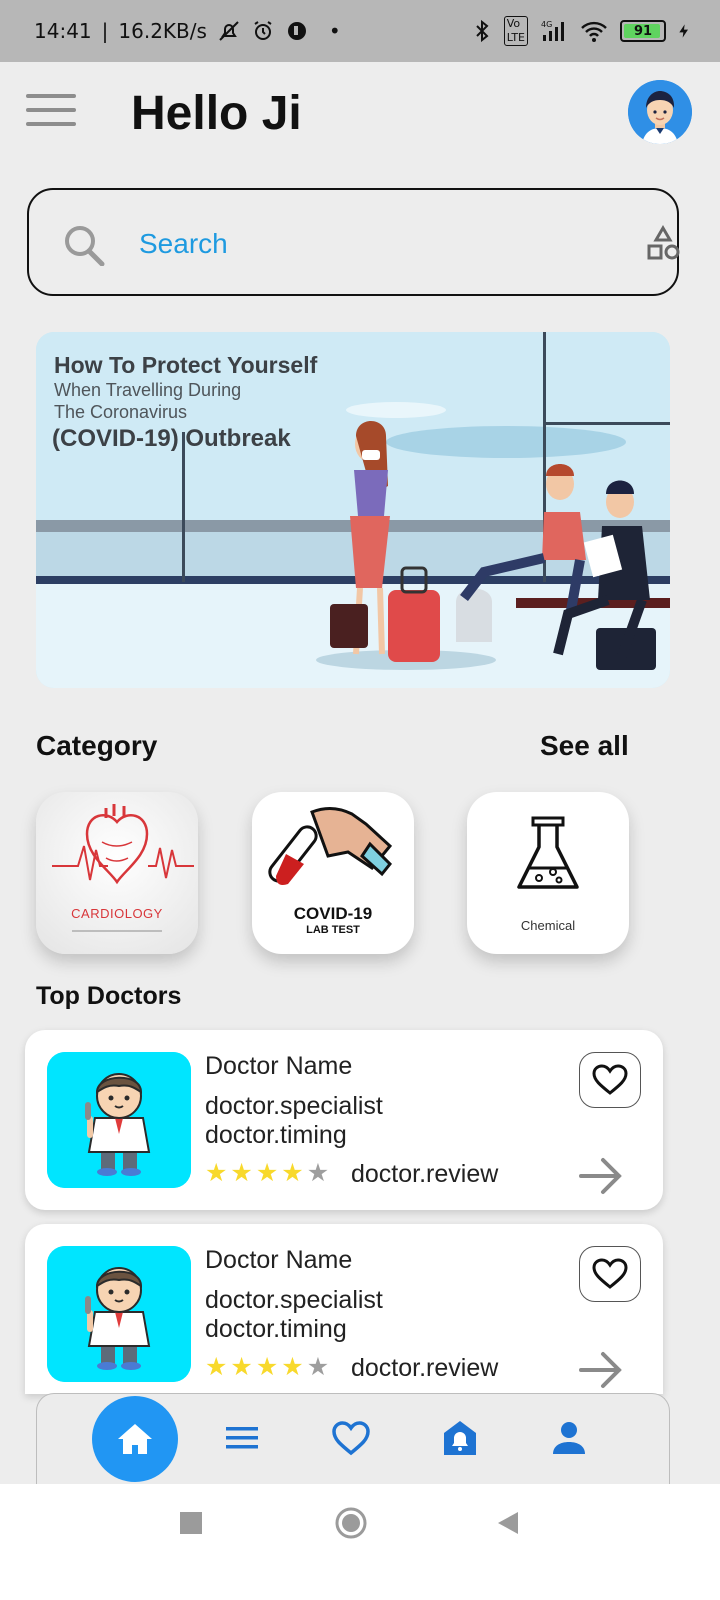 This screenshot has height=1600, width=720. I want to click on back-button, so click(508, 1523).